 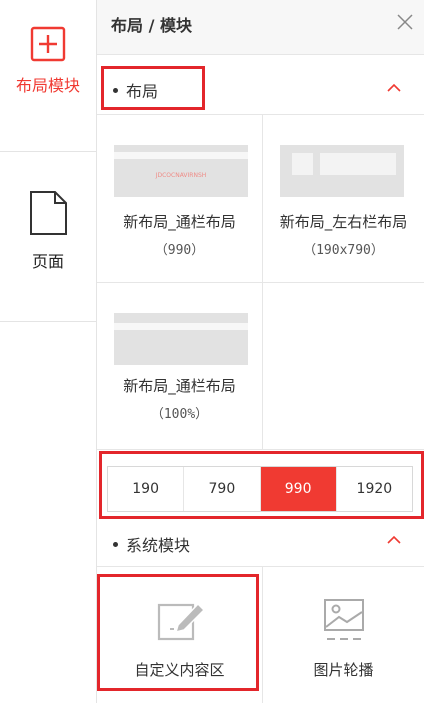 What do you see at coordinates (115, 544) in the screenshot?
I see `bullet-dot` at bounding box center [115, 544].